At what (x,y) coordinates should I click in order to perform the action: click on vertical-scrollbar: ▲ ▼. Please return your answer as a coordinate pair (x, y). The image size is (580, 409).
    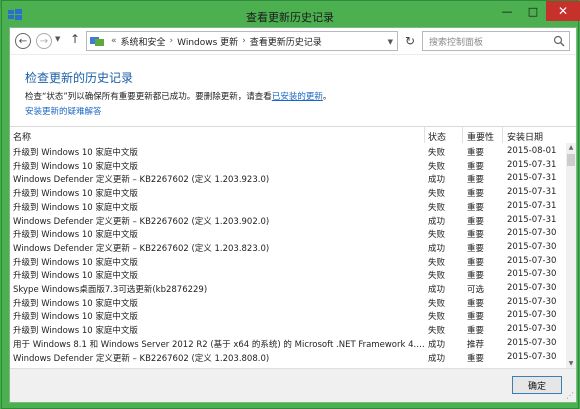
    Looking at the image, I should click on (571, 256).